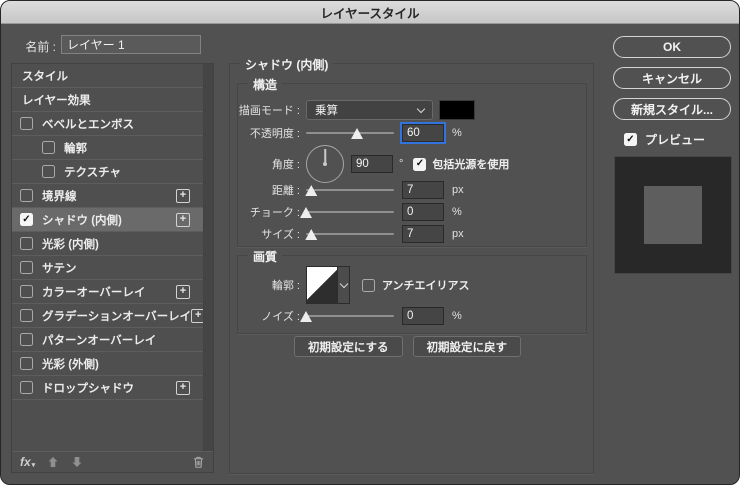 The width and height of the screenshot is (740, 485). What do you see at coordinates (70, 244) in the screenshot?
I see `sidebar-item-label: 光彩 (内側)` at bounding box center [70, 244].